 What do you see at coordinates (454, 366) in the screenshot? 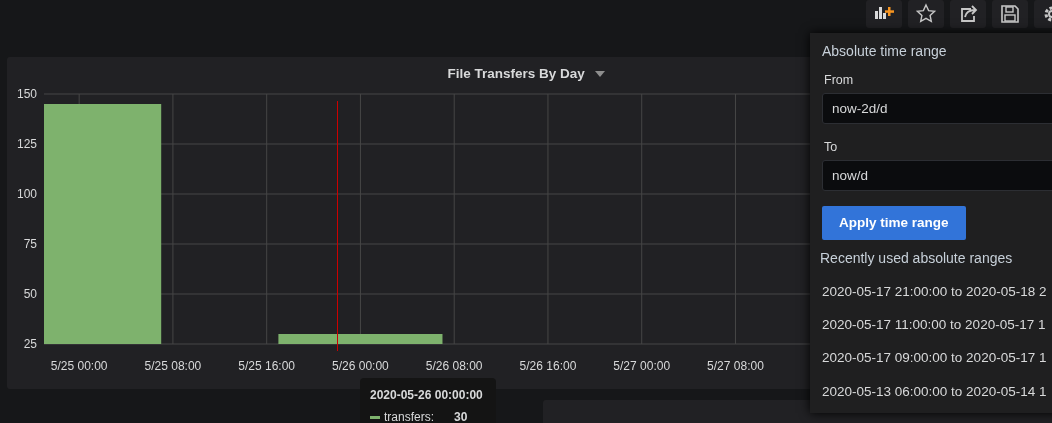
I see `axis-label: 5/26 08:00` at bounding box center [454, 366].